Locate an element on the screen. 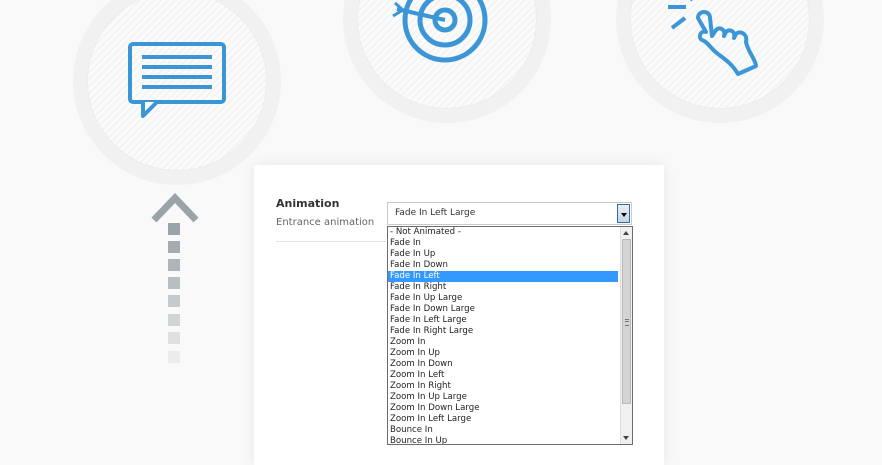 The width and height of the screenshot is (882, 465). divider is located at coordinates (331, 241).